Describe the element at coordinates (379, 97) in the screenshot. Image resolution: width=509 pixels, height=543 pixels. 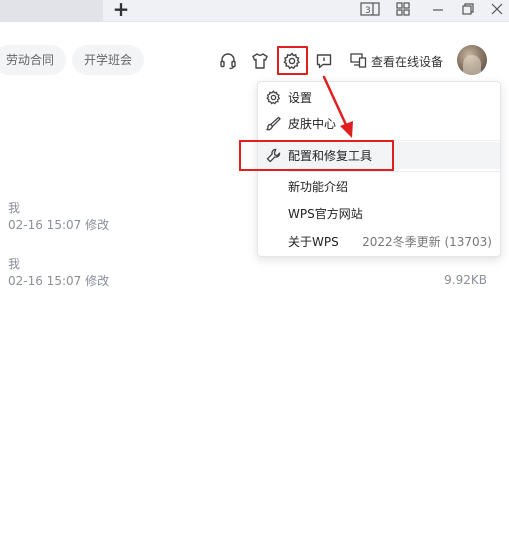
I see `menu-item-settings: 设置` at that location.